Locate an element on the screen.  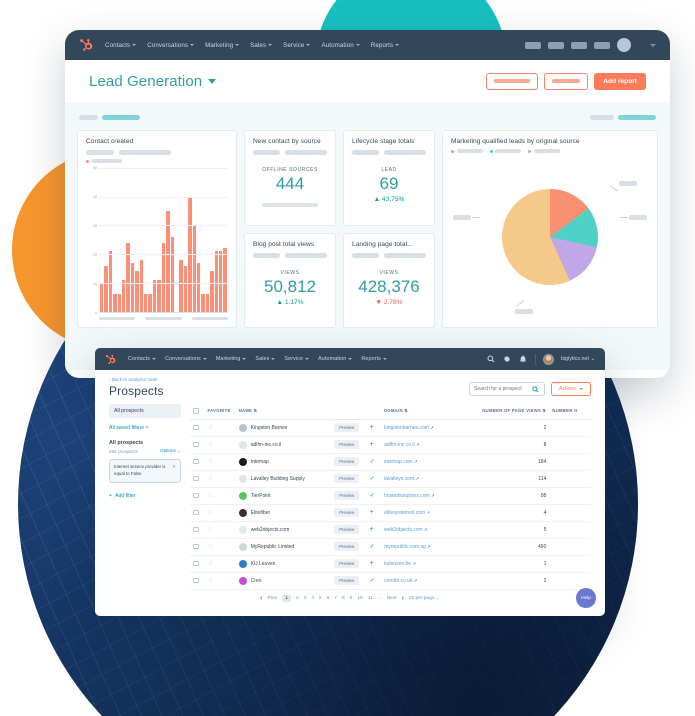
pagination-next: Next is located at coordinates (392, 598).